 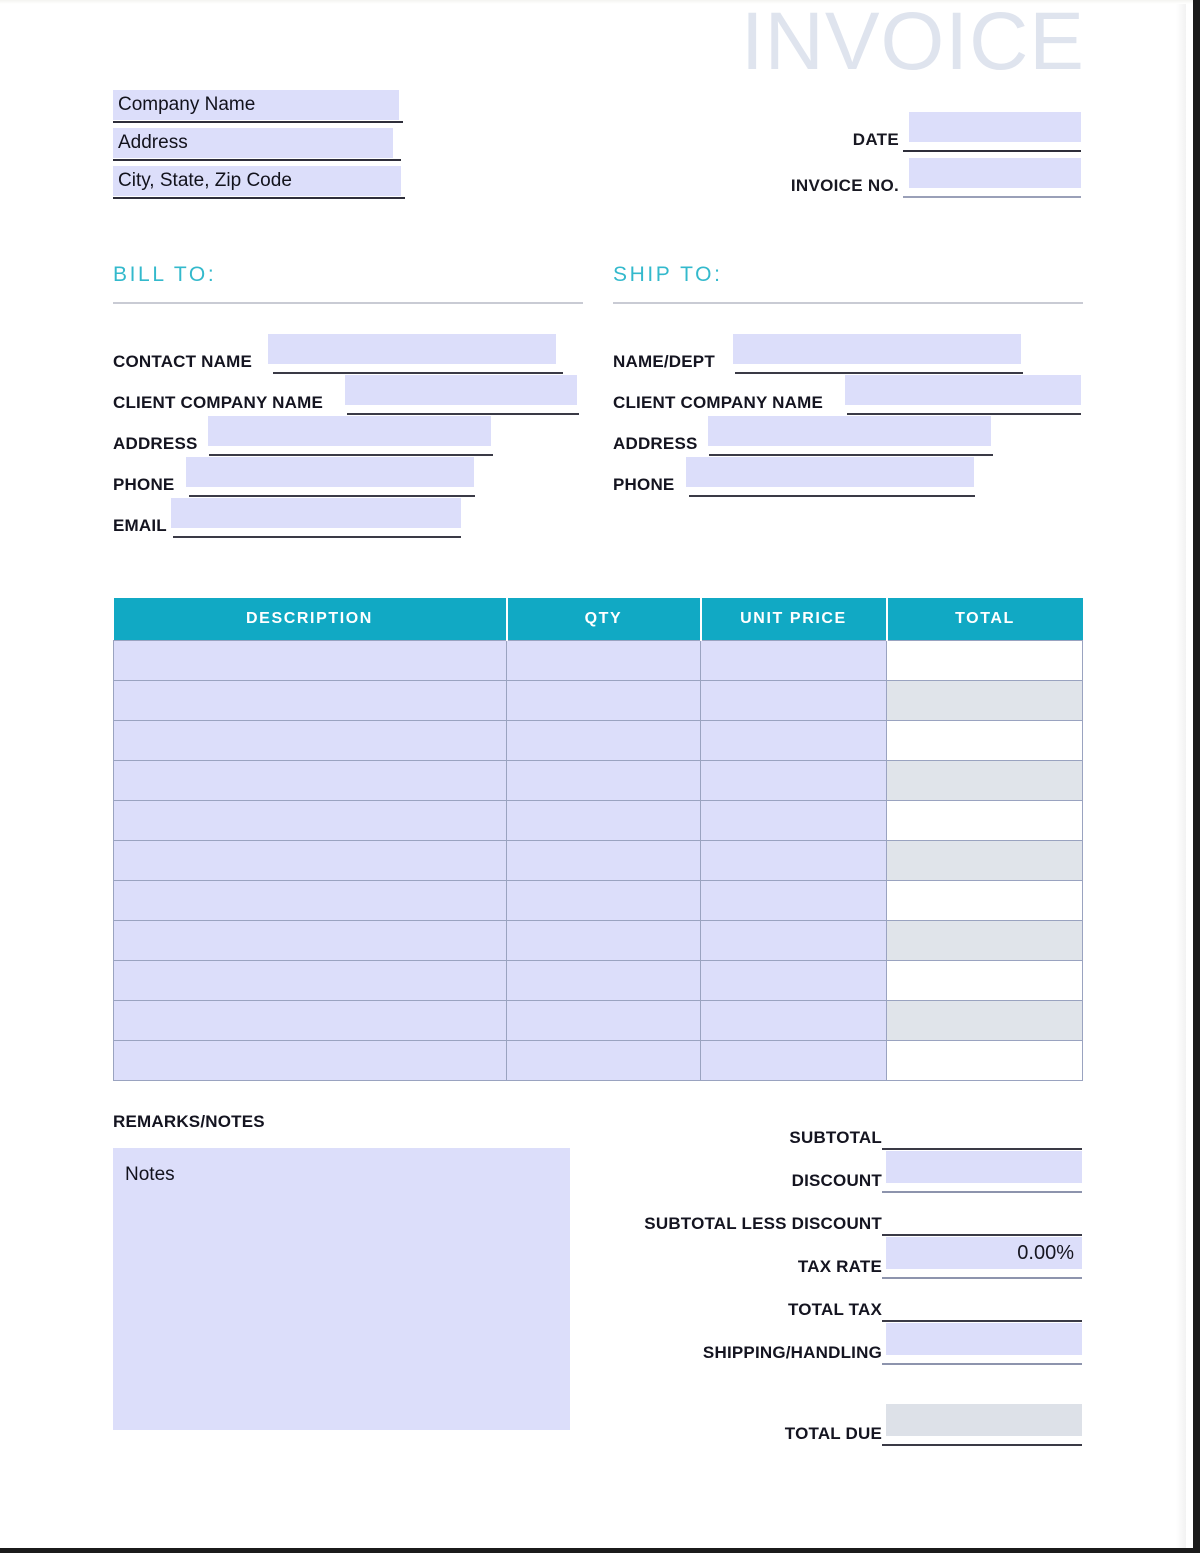 I want to click on bill-to-field-row: PHONE, so click(x=348, y=478).